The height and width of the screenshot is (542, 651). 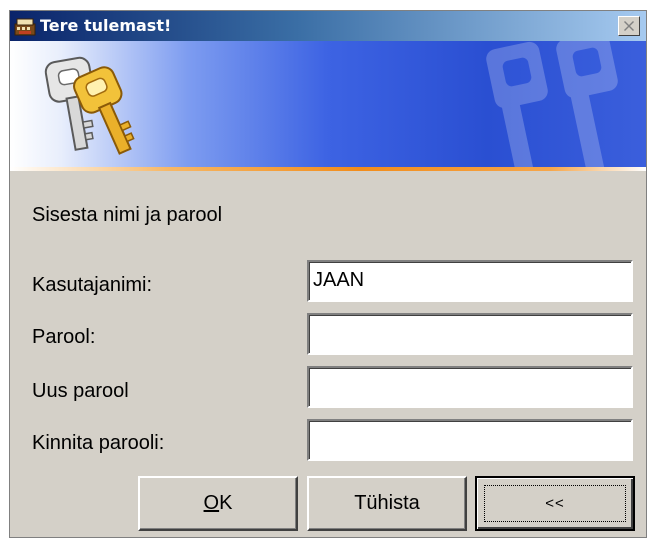 I want to click on form-prompt: Sisesta nimi ja parool, so click(x=127, y=215).